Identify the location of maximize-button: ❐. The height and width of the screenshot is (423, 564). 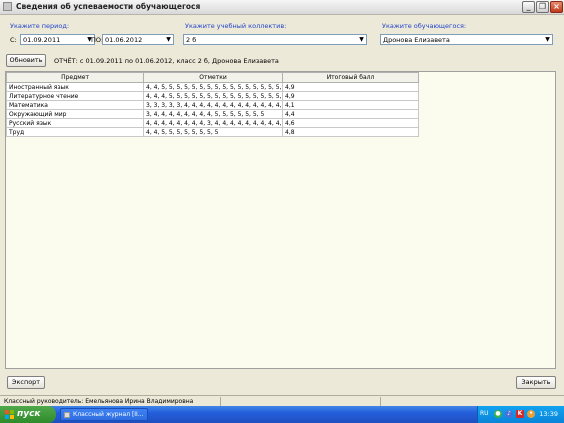
(542, 7).